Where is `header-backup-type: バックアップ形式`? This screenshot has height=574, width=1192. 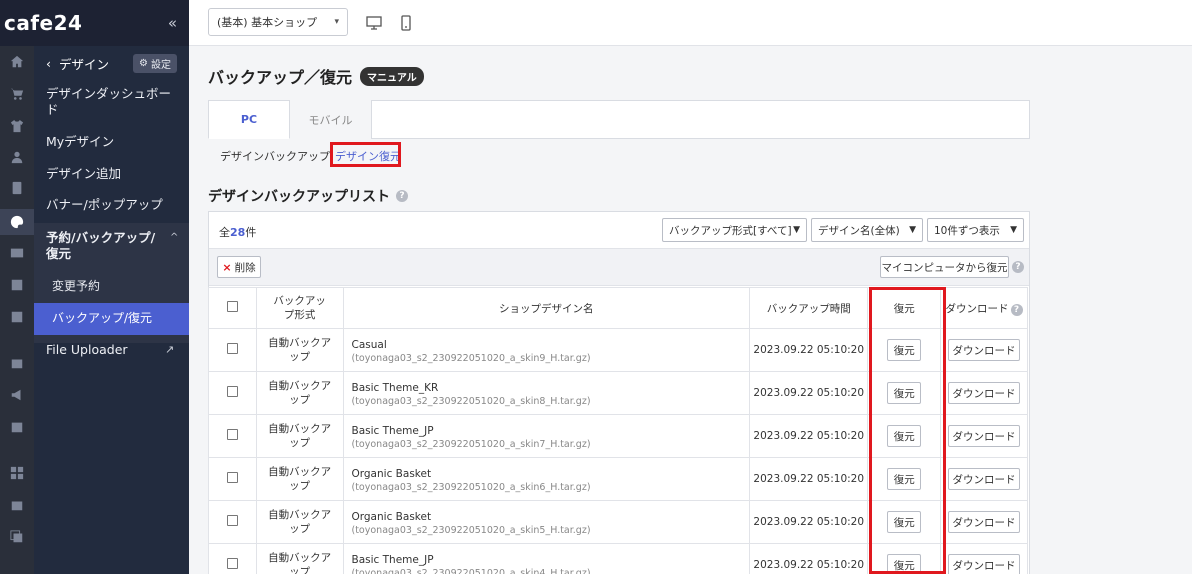
header-backup-type: バックアップ形式 is located at coordinates (299, 308).